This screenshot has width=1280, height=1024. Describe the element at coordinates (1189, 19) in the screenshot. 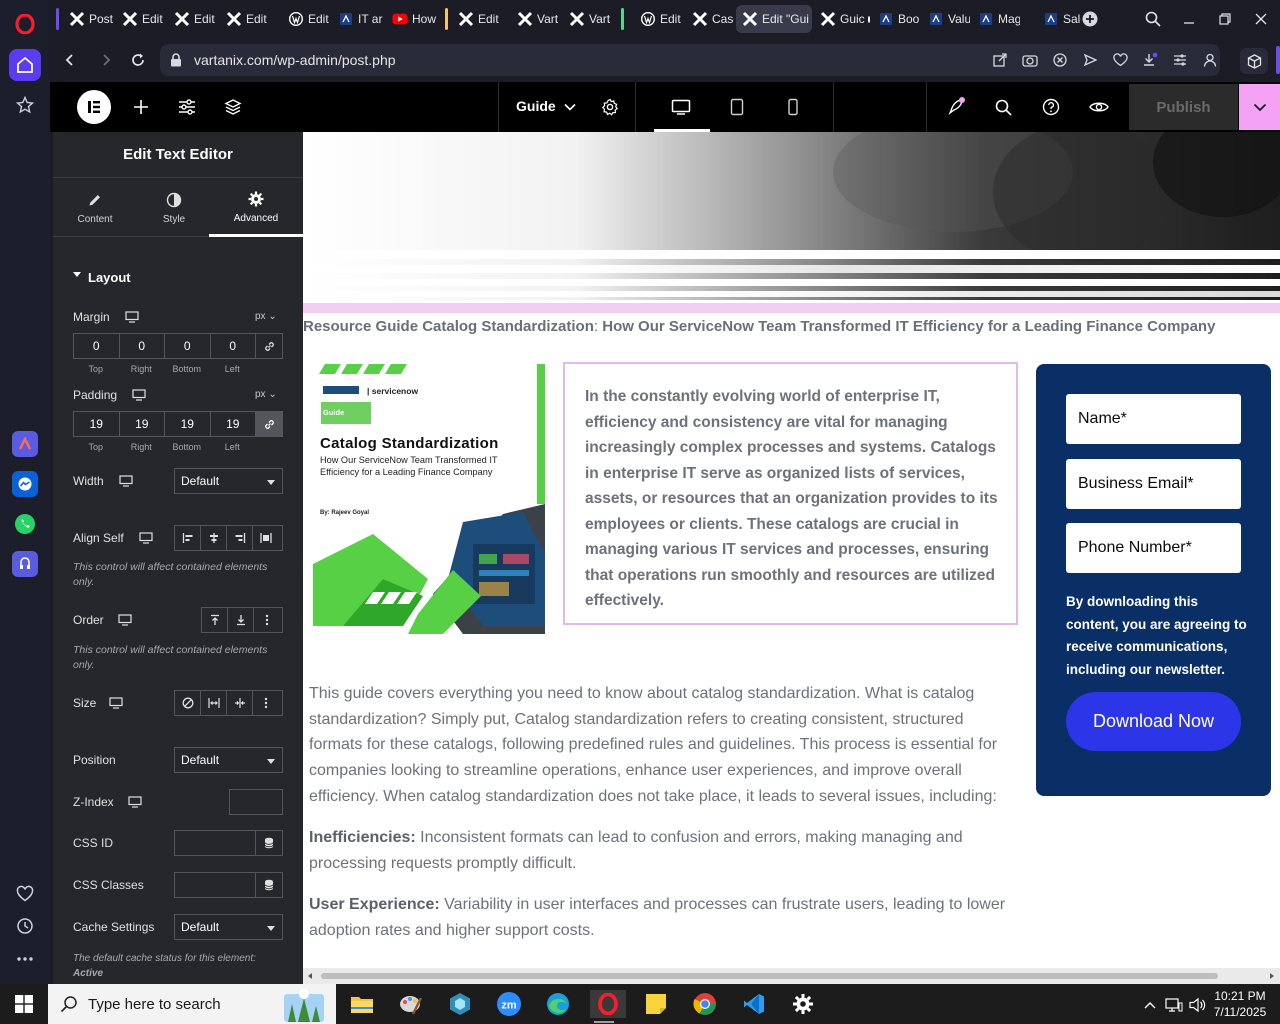

I see `minimize-window-button` at that location.